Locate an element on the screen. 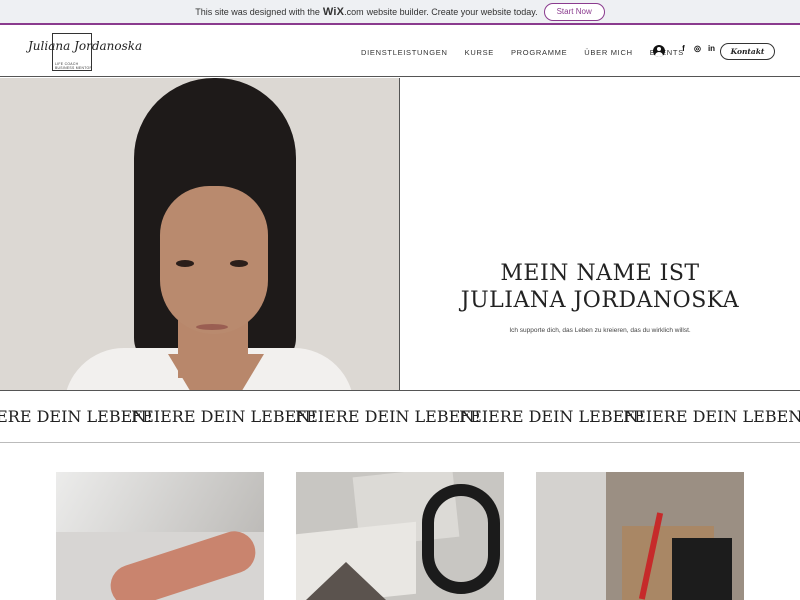 This screenshot has height=600, width=800. hero-title-line1: MEIN NAME IST is located at coordinates (600, 273).